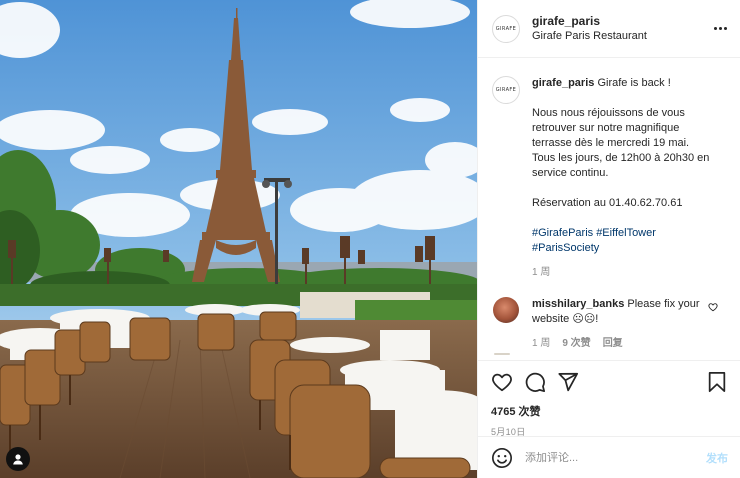 This screenshot has height=478, width=740. Describe the element at coordinates (625, 272) in the screenshot. I see `caption-meta: 1 周` at that location.